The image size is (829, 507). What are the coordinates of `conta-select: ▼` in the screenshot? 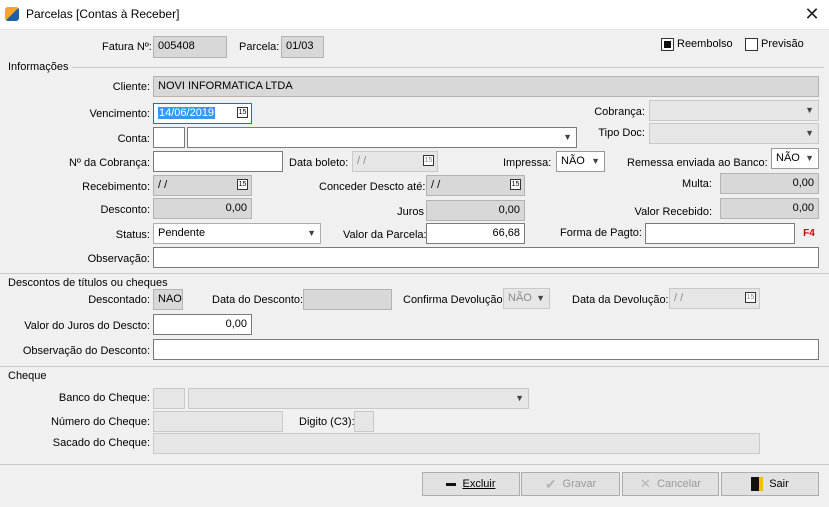 It's located at (382, 137).